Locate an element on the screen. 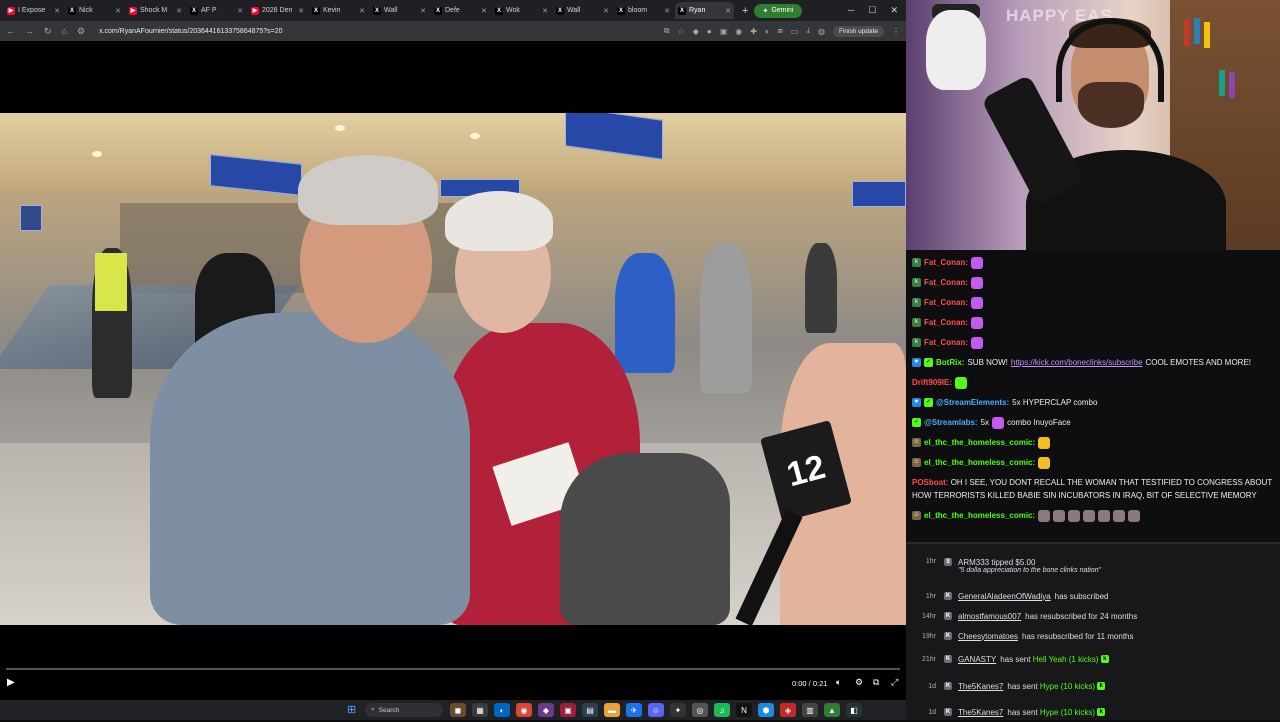 The image size is (1280, 722). app-icon: ◈ is located at coordinates (788, 710).